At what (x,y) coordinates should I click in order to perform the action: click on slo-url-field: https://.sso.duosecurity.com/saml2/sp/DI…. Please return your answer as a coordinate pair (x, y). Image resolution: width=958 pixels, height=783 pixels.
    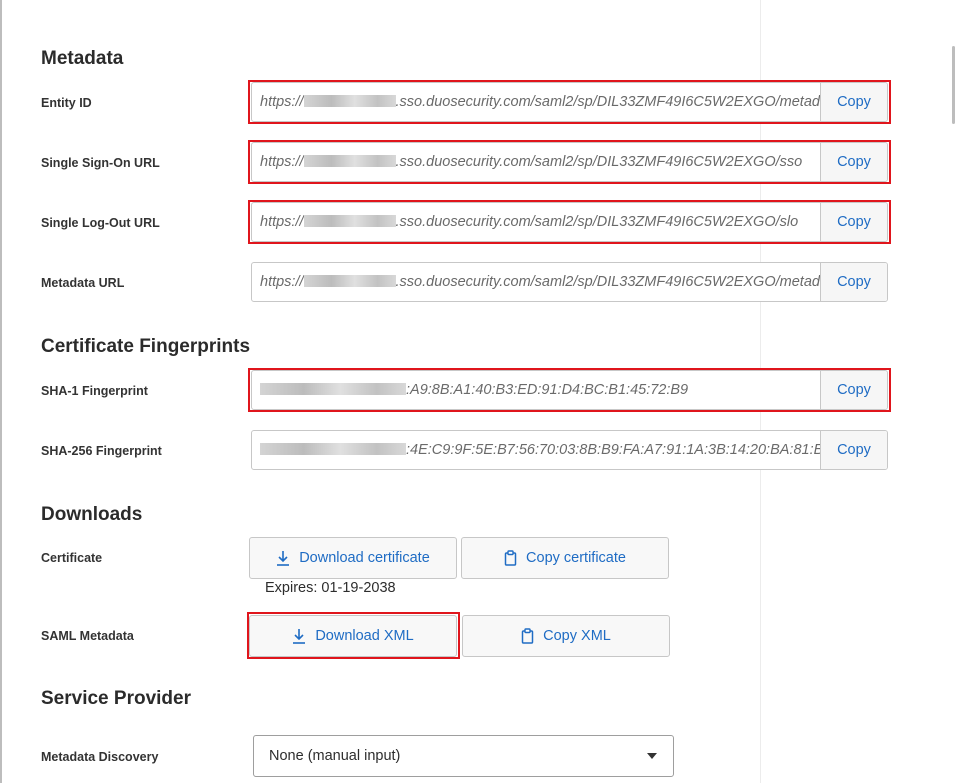
    Looking at the image, I should click on (569, 222).